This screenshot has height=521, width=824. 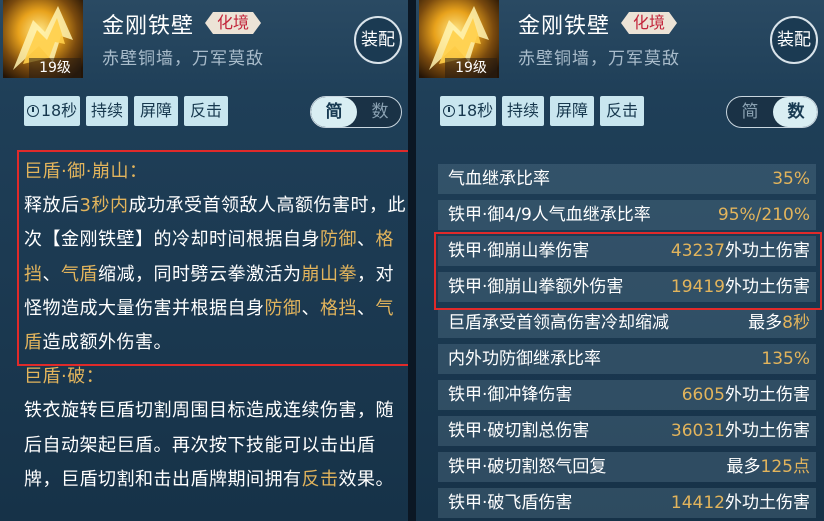 I want to click on stat-label: 铁甲·破切割怒气回复, so click(x=527, y=467).